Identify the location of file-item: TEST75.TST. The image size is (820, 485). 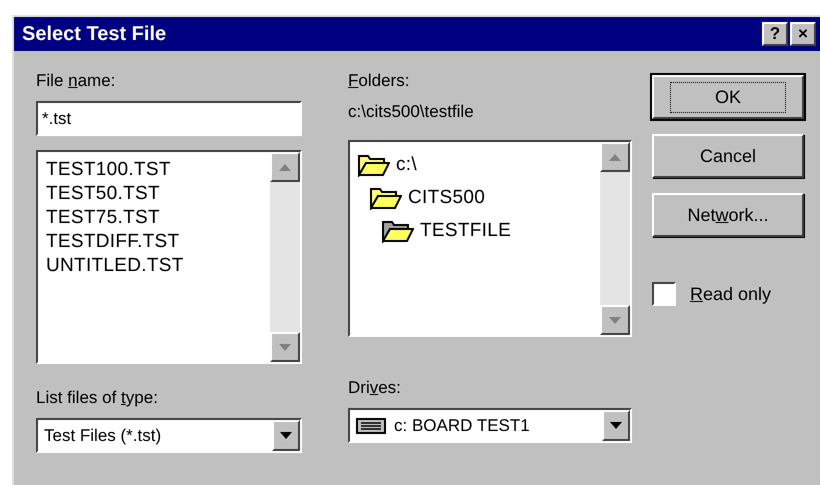
(154, 218).